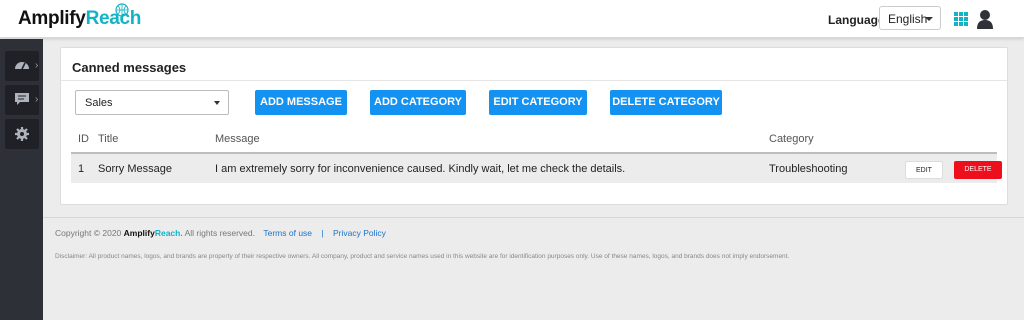 The image size is (1024, 320). Describe the element at coordinates (512, 19) in the screenshot. I see `top-bar: AmplifyReach Language English` at that location.